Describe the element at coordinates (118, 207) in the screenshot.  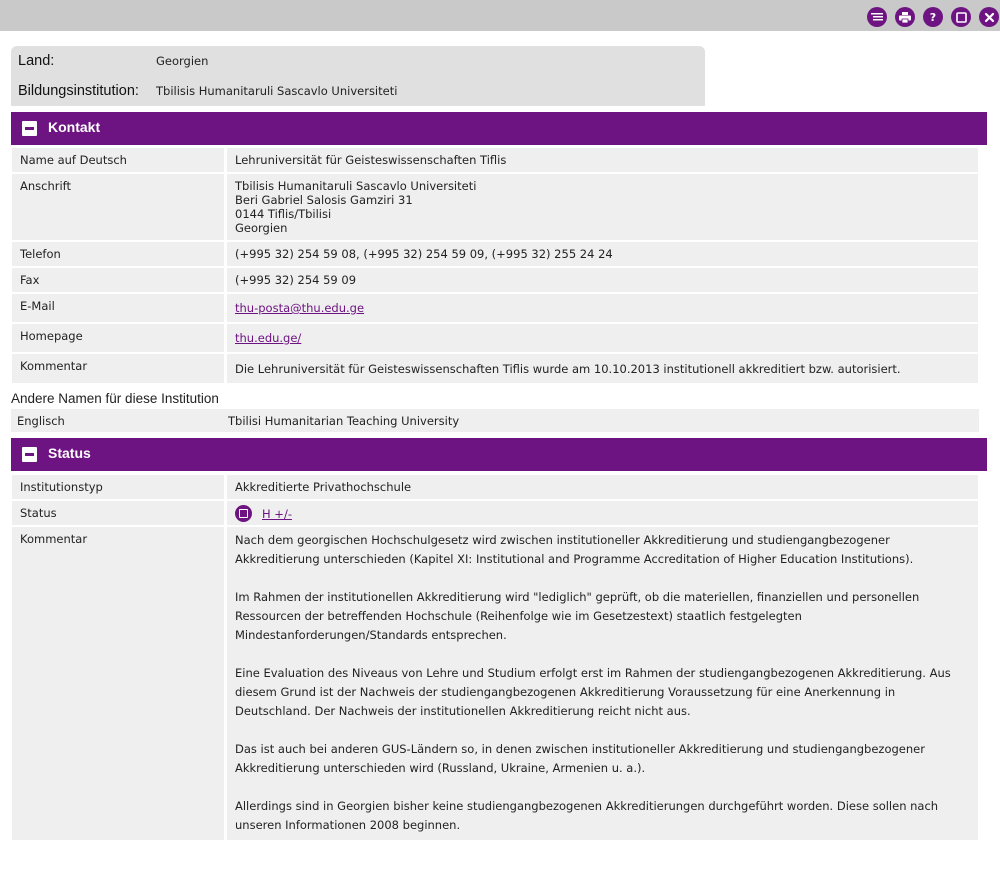
I see `row-label: Anschrift` at that location.